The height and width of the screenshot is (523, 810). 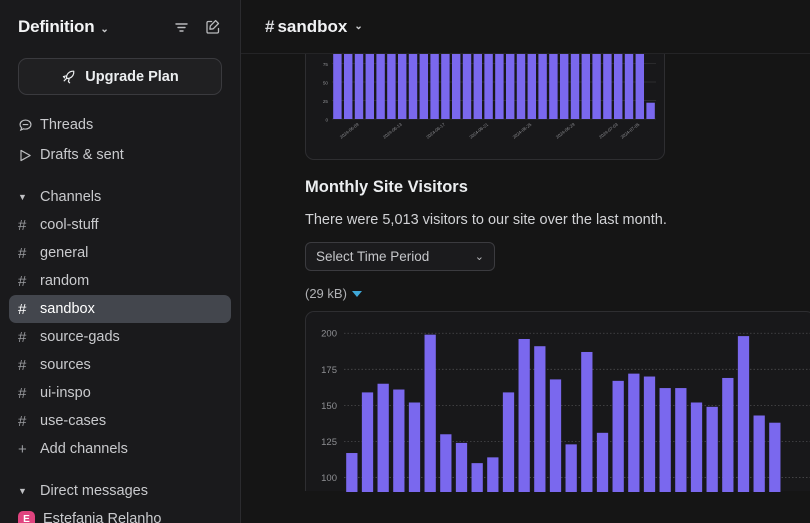 I want to click on sidebar-item-ui-inspo: # ui-inspo, so click(x=120, y=393).